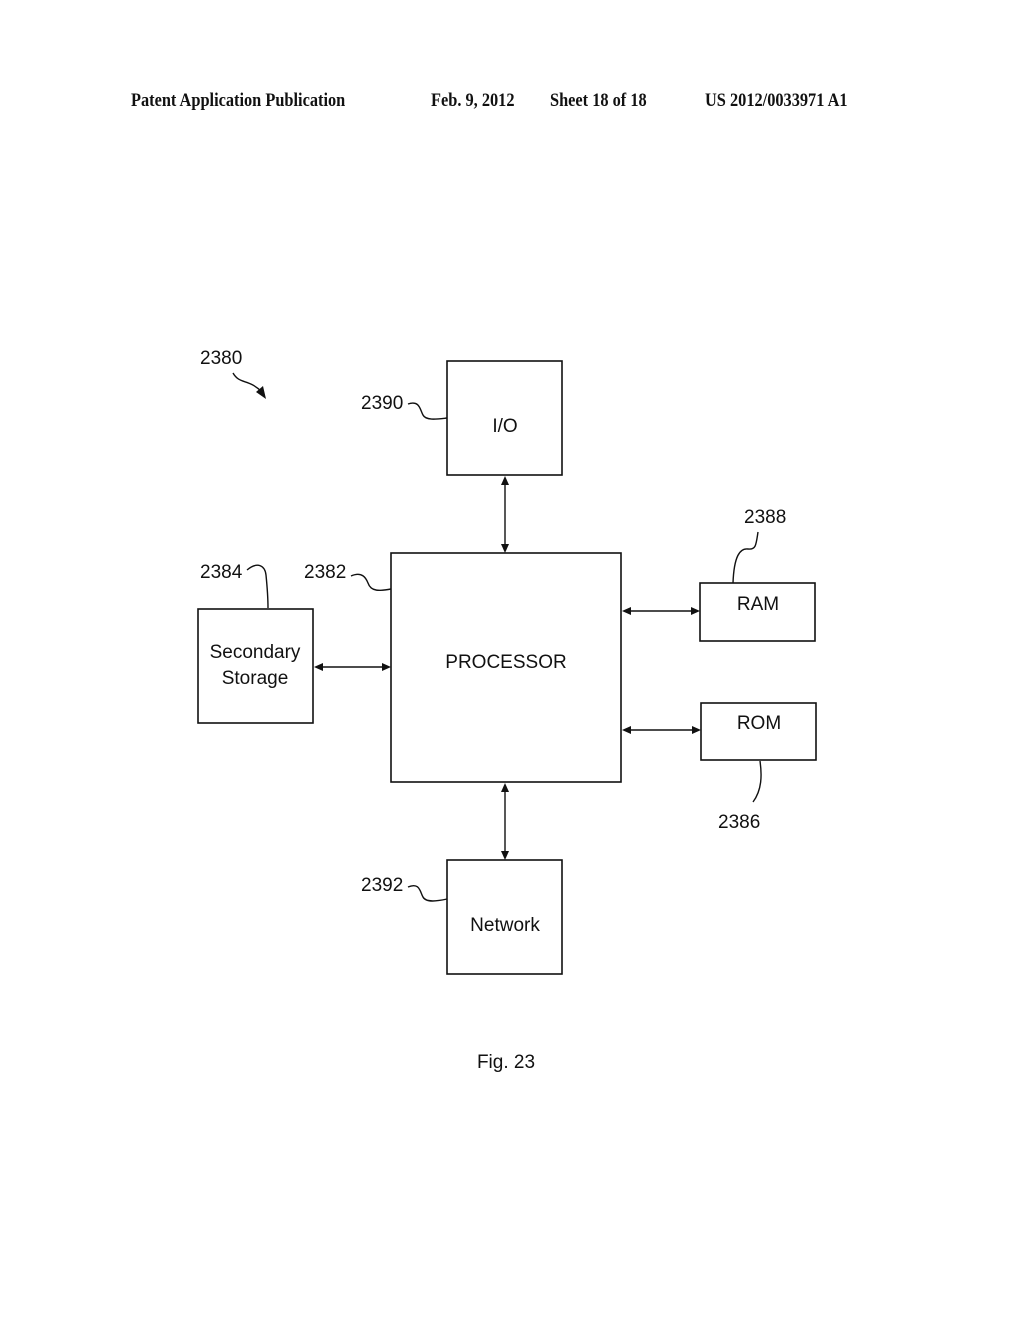 The width and height of the screenshot is (1024, 1320). I want to click on ref-2384-leader, so click(257, 586).